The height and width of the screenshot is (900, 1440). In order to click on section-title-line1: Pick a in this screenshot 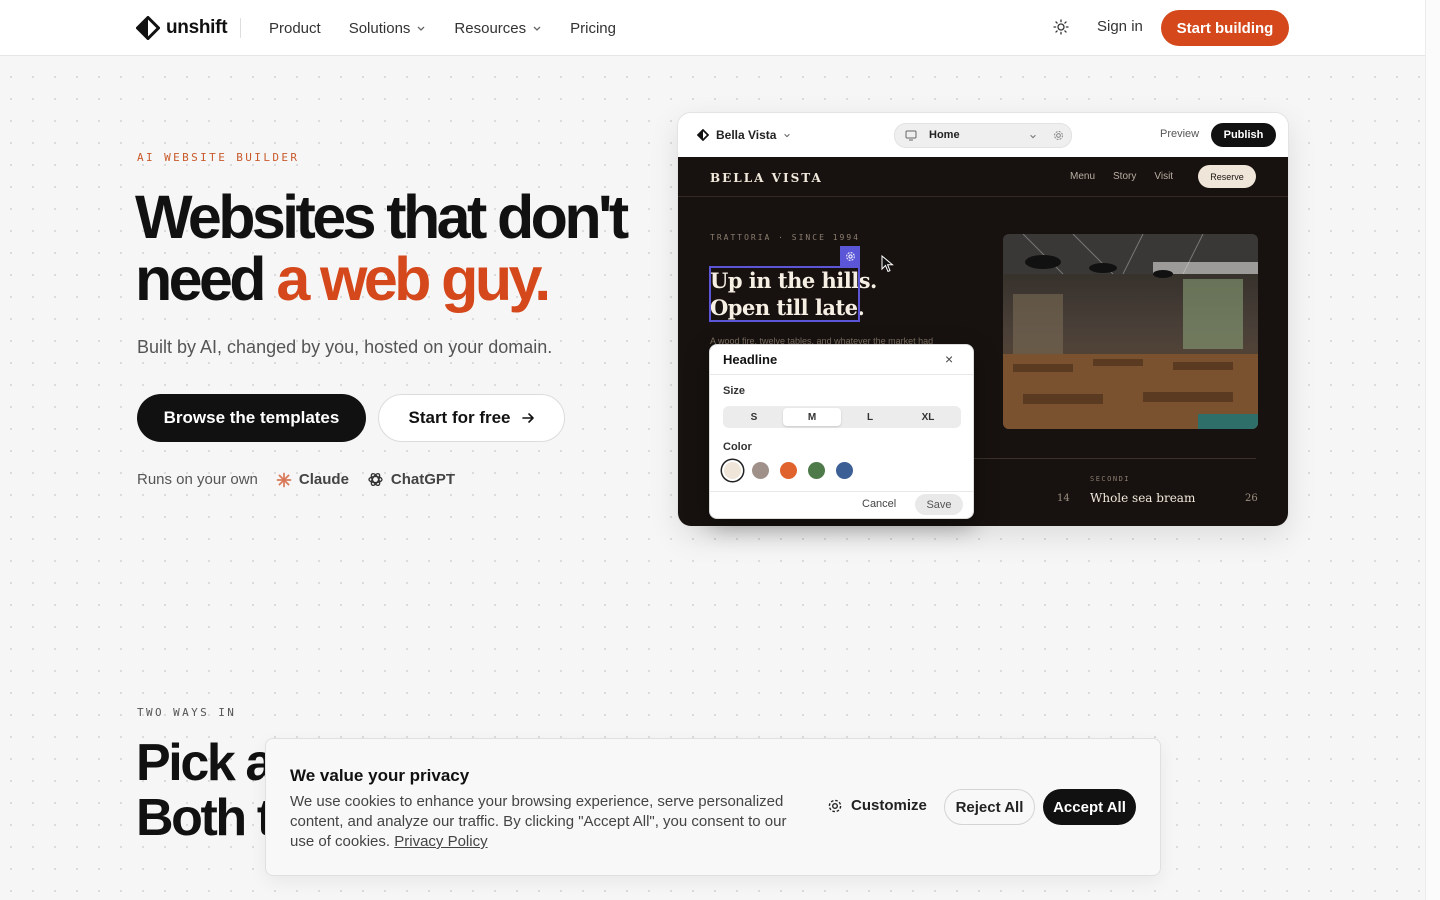, I will do `click(205, 763)`.